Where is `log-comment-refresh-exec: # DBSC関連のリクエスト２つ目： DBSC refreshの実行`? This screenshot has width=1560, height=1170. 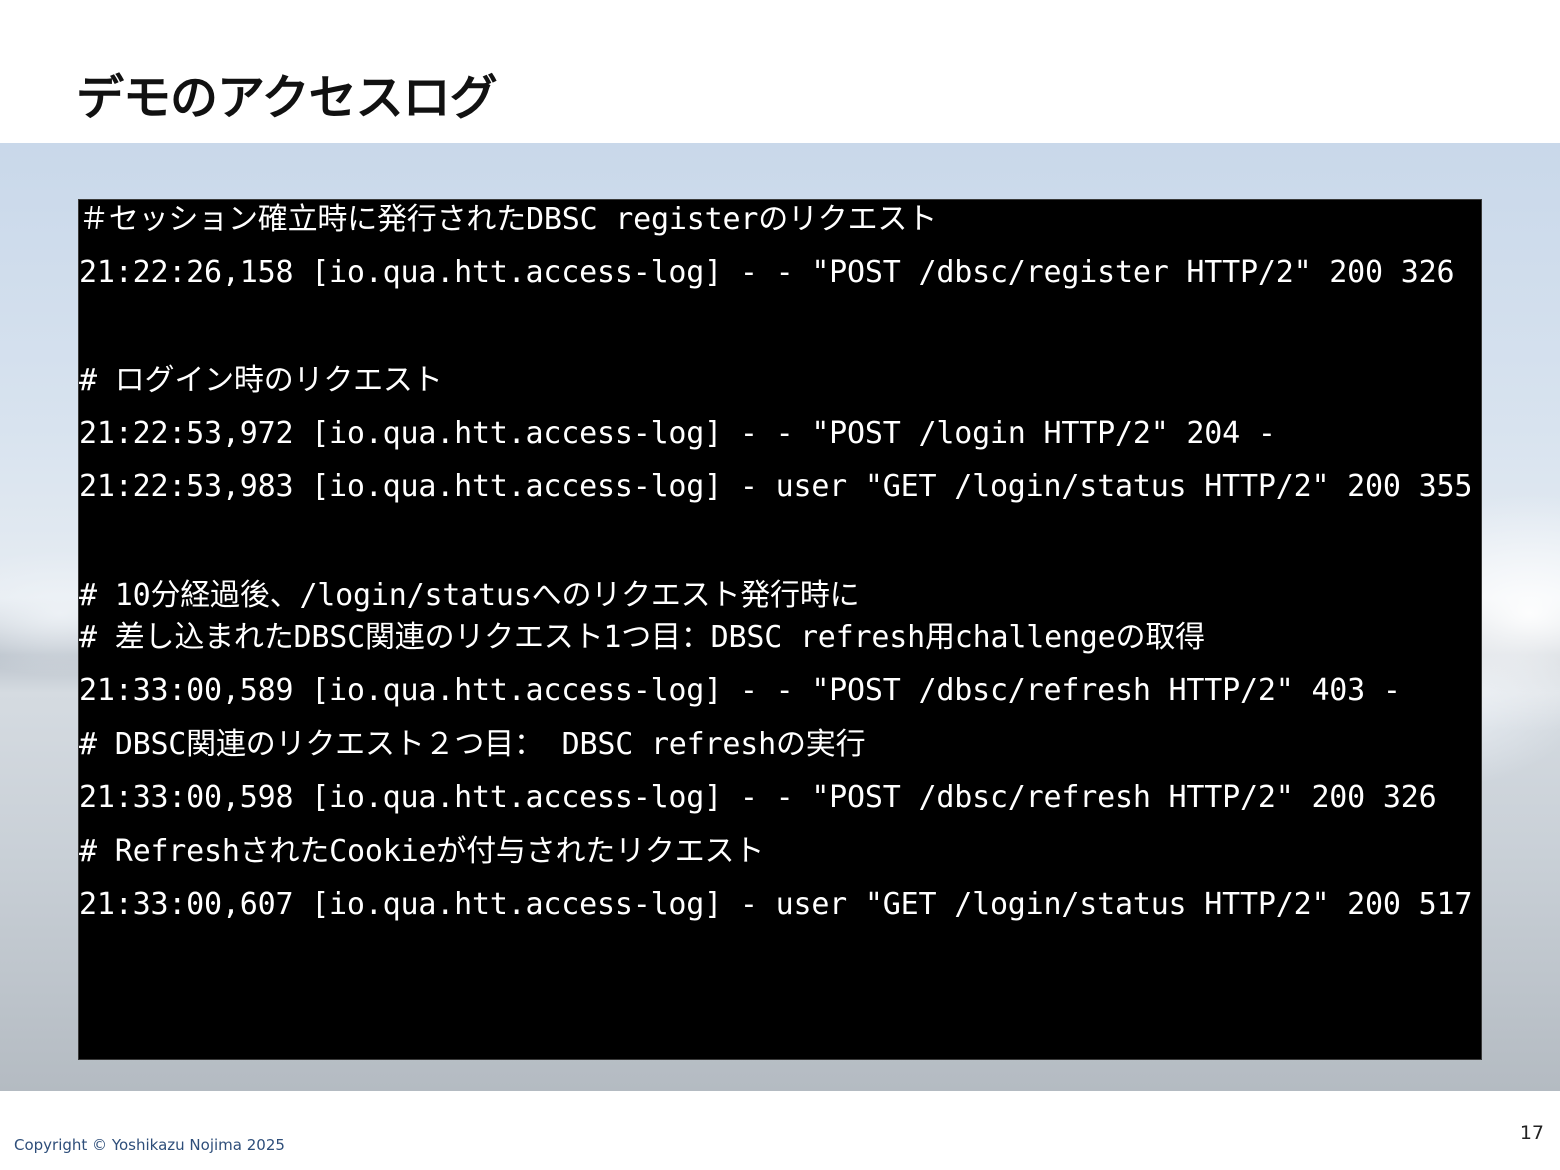 log-comment-refresh-exec: # DBSC関連のリクエスト２つ目： DBSC refreshの実行 is located at coordinates (472, 744).